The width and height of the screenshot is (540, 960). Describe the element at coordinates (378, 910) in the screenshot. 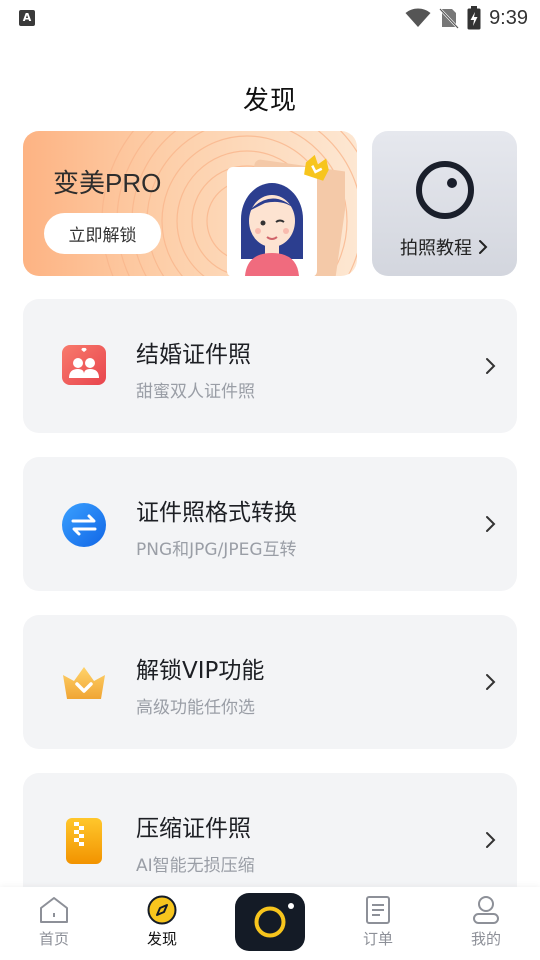

I see `order-icon` at that location.